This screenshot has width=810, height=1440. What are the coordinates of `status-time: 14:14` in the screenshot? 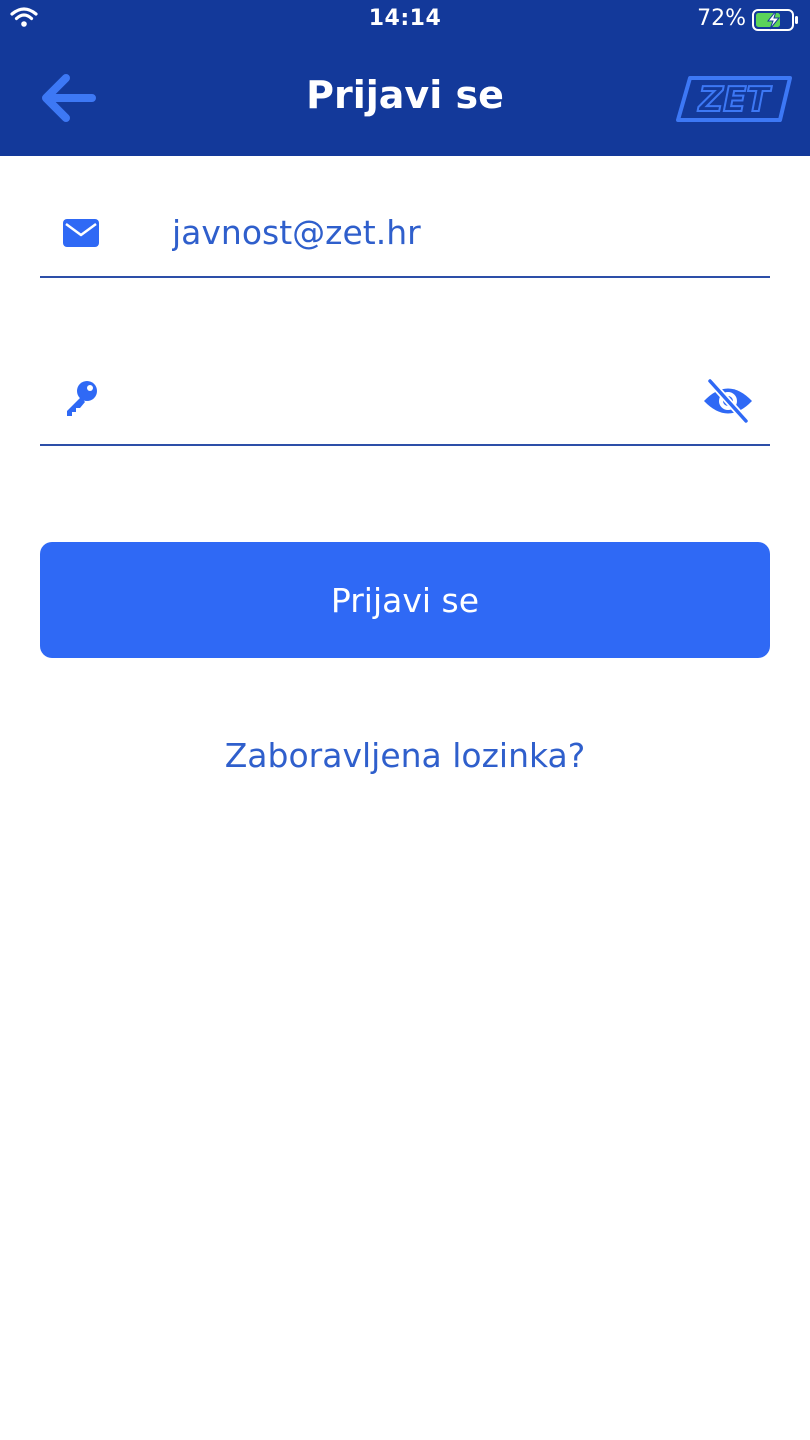 It's located at (405, 18).